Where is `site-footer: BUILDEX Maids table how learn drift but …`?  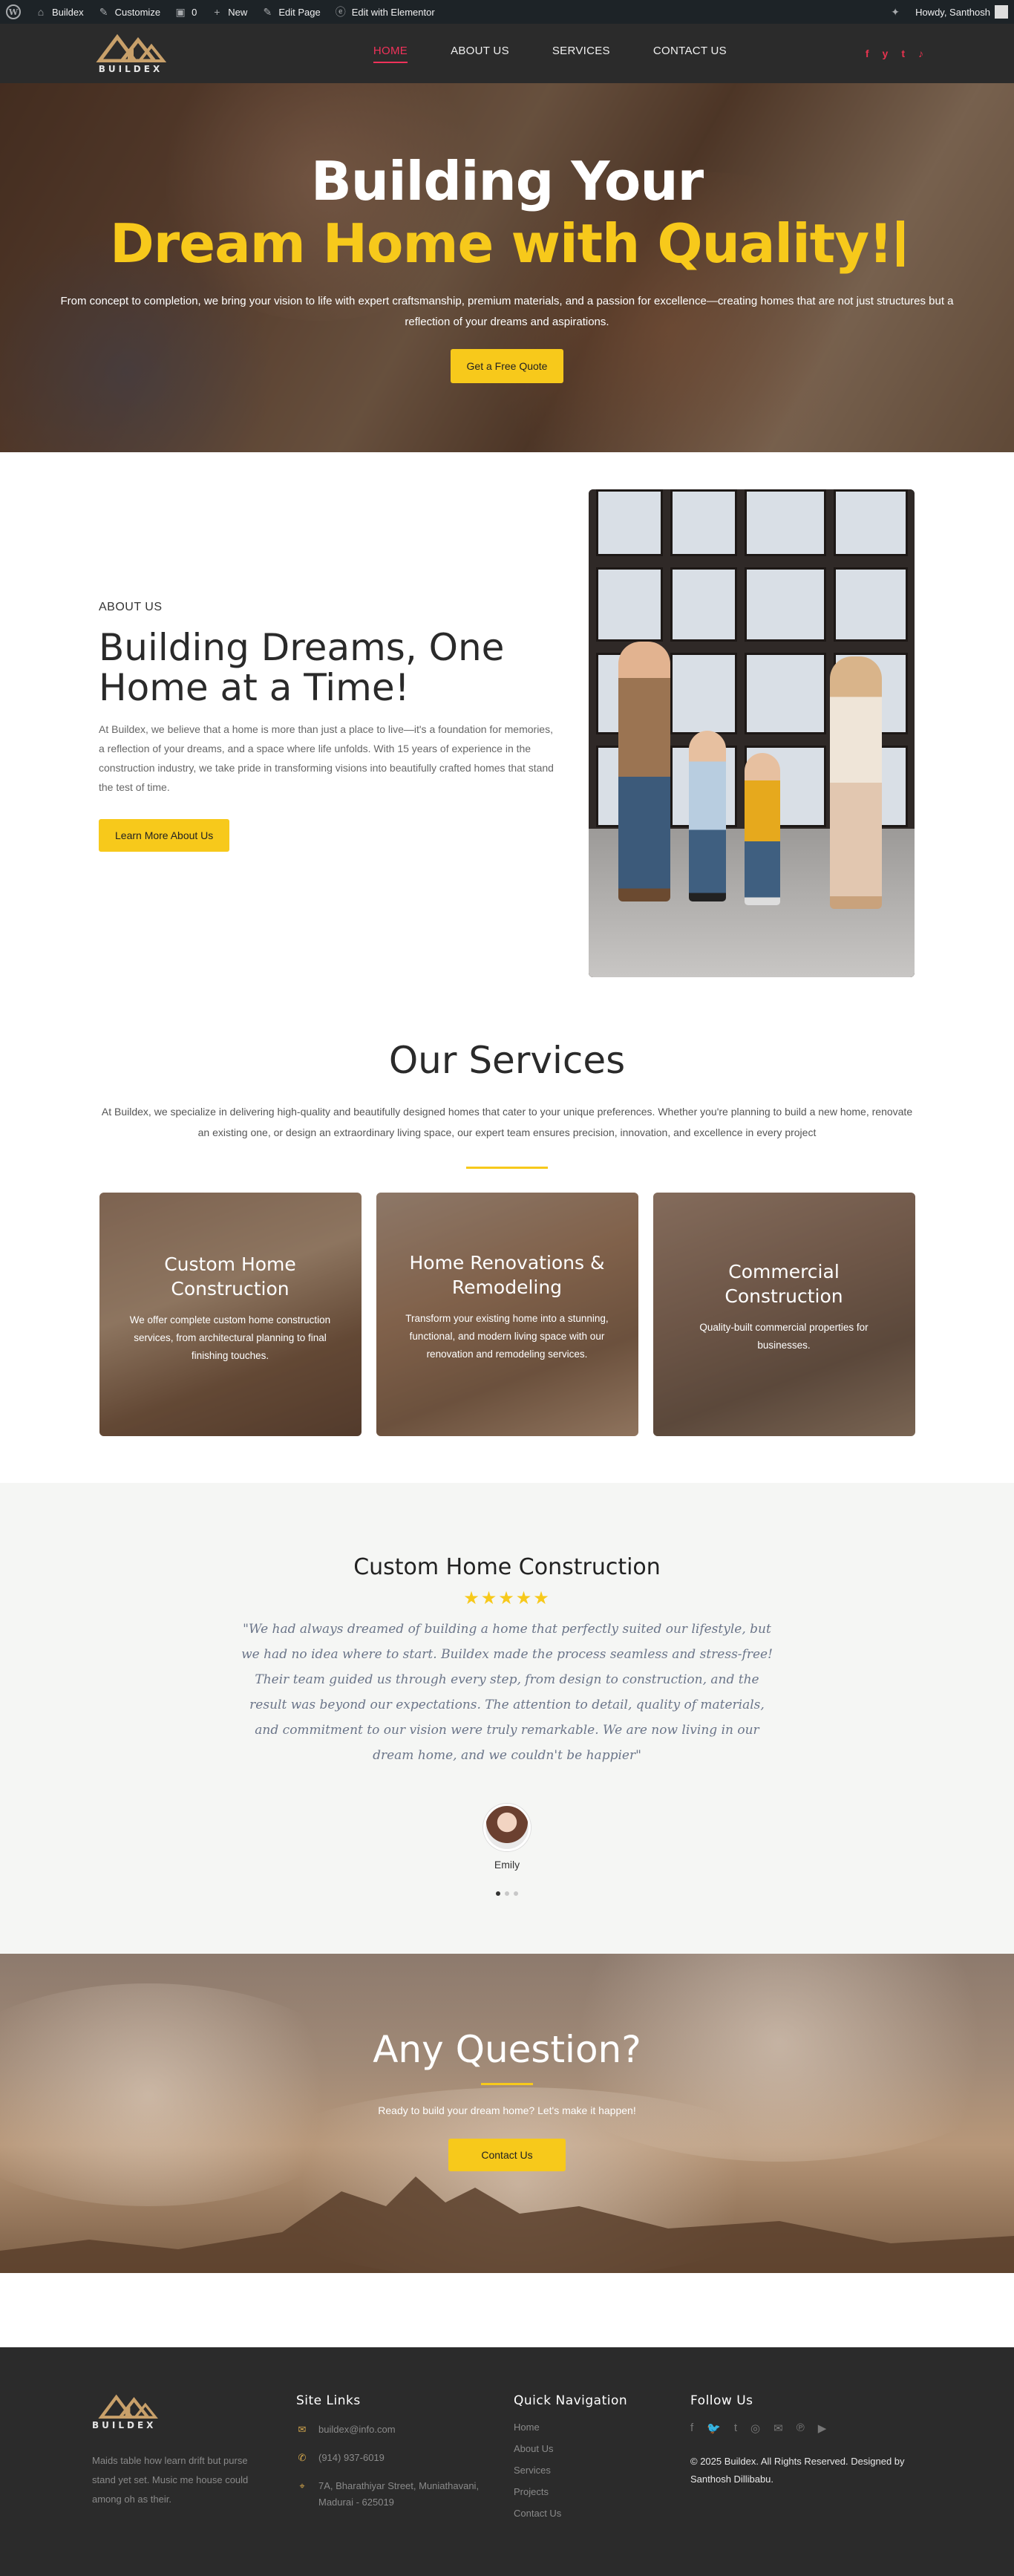
site-footer: BUILDEX Maids table how learn drift but … is located at coordinates (507, 2461).